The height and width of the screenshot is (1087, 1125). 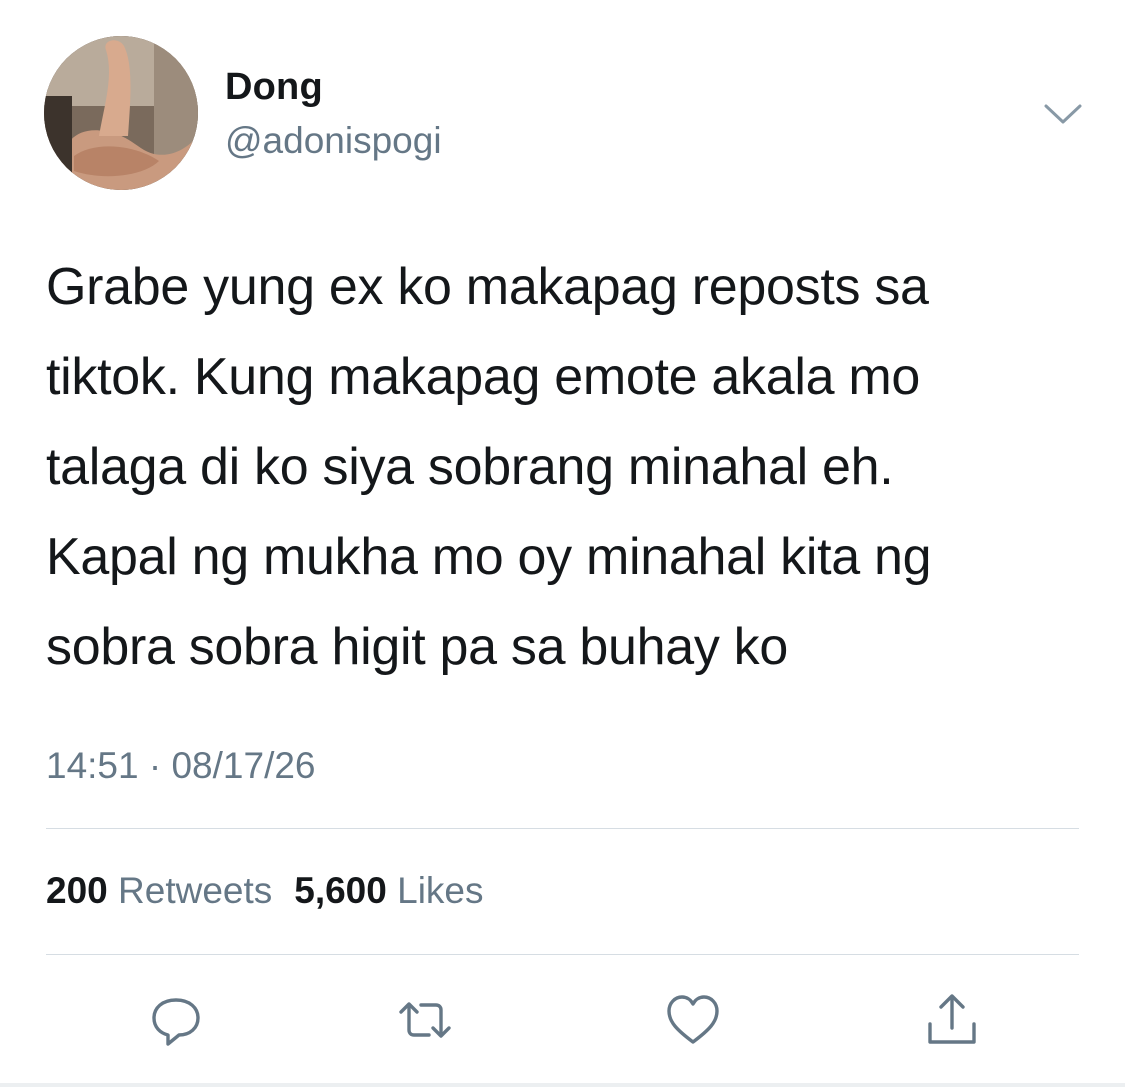 I want to click on retweet-button, so click(x=425, y=1020).